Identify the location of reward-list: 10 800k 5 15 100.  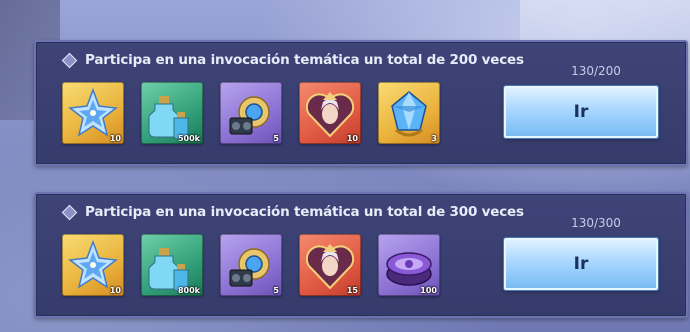
(251, 265).